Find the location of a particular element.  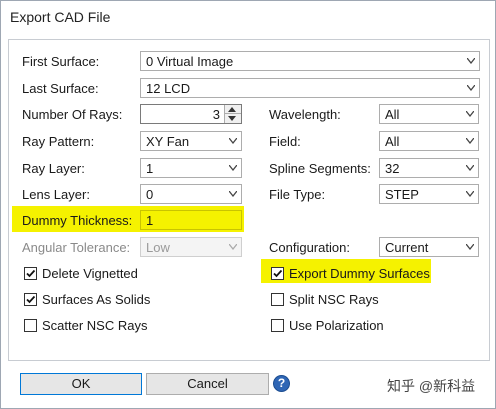

wavelength-select: All is located at coordinates (429, 114).